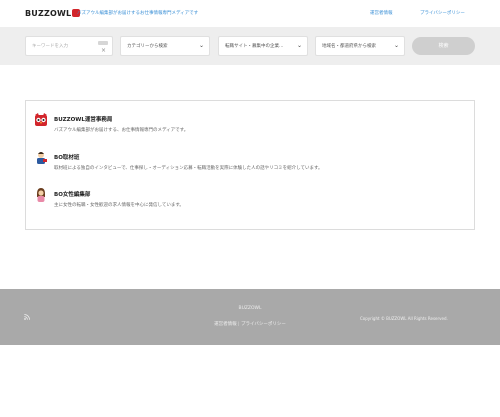  Describe the element at coordinates (121, 130) in the screenshot. I see `author-description: バズアウル編集部がお届けする、お仕事情報専門のメディアです。` at that location.